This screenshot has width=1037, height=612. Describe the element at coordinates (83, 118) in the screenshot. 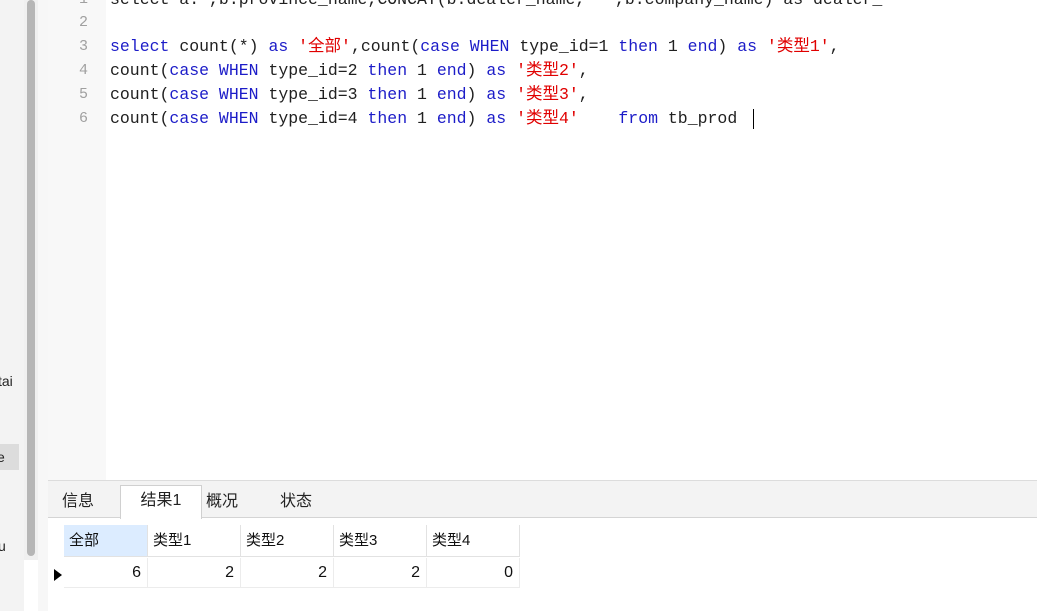

I see `line-number: 6` at that location.